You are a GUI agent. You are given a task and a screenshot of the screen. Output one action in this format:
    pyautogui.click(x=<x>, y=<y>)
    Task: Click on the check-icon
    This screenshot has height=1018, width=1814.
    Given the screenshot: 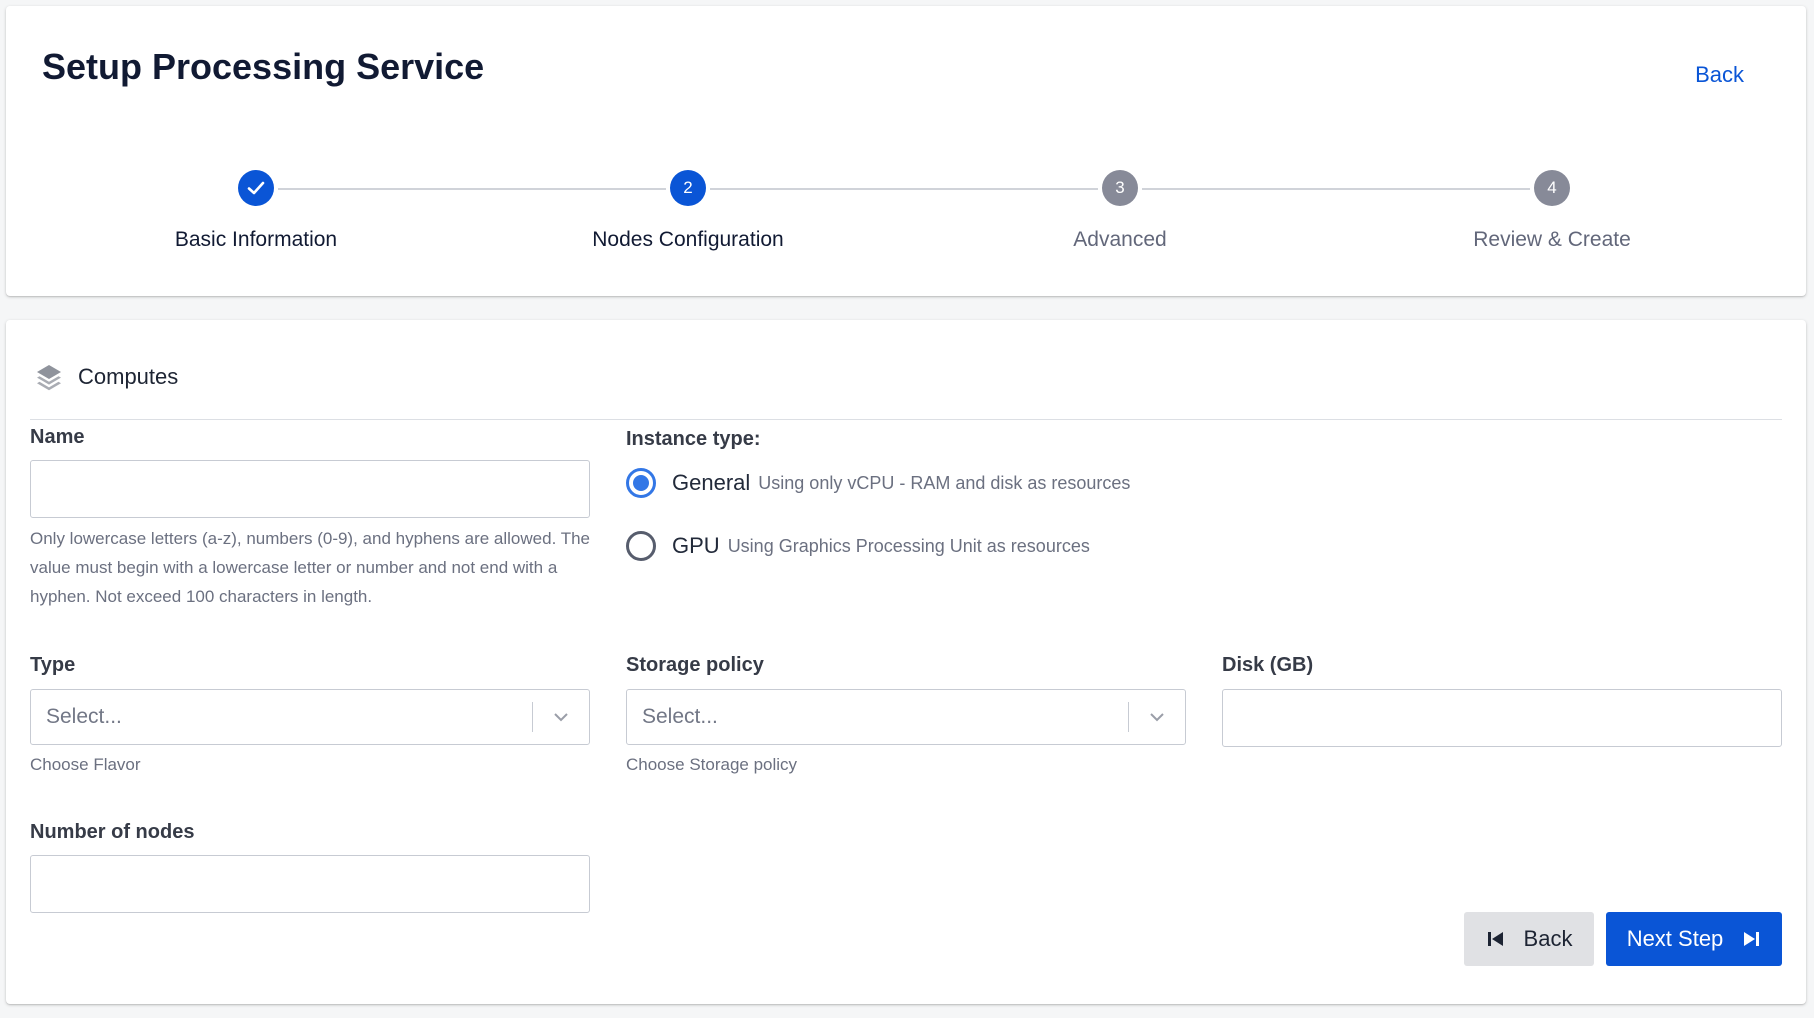 What is the action you would take?
    pyautogui.click(x=256, y=188)
    